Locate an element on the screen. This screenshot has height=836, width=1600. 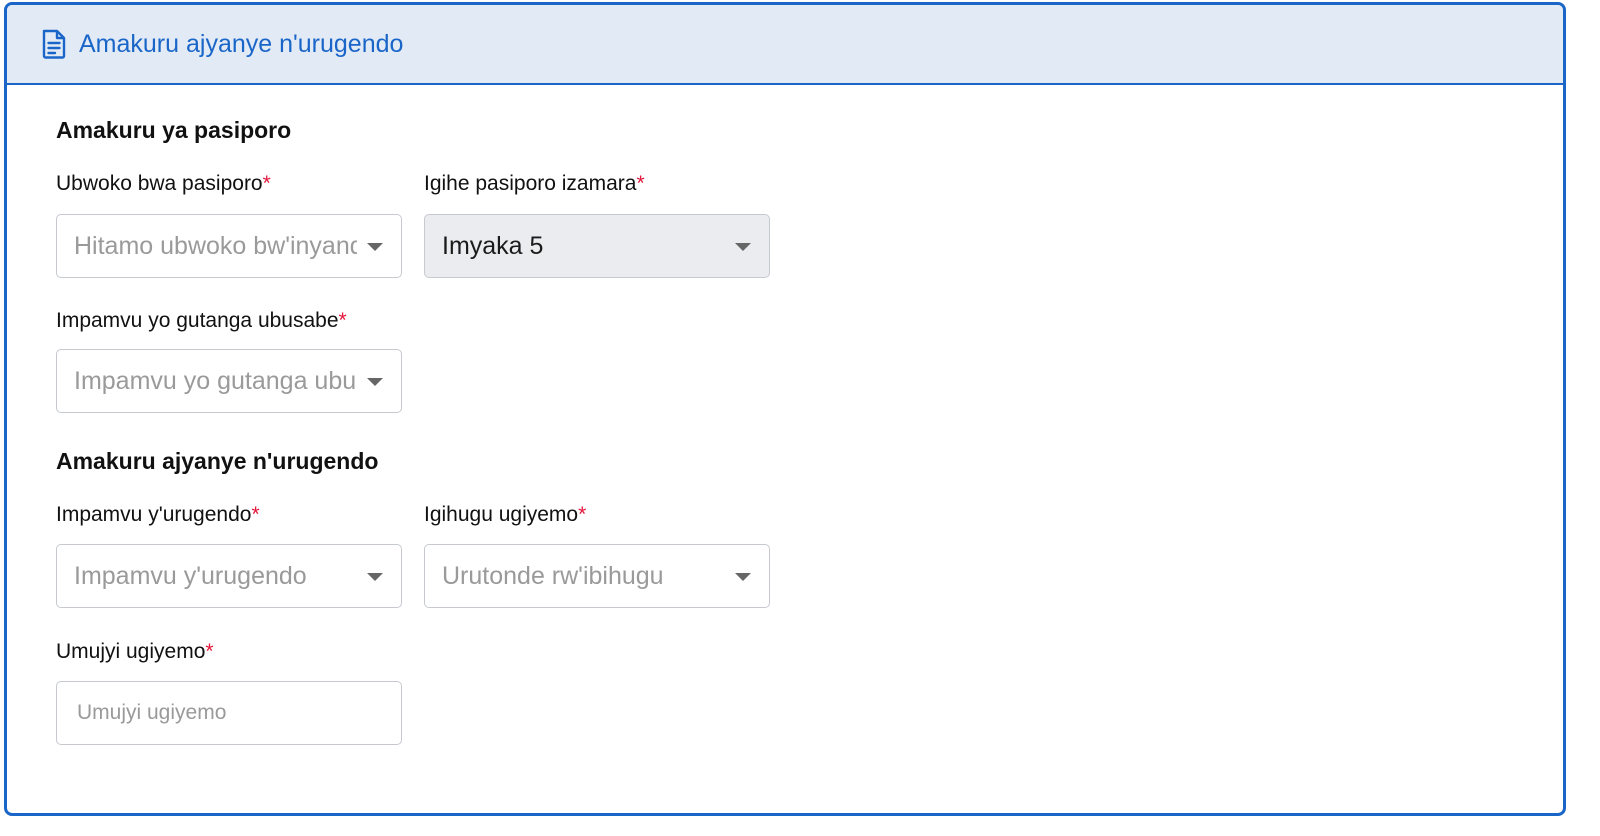
travel-reason-label: Impamvu y'urugendo* is located at coordinates (158, 515).